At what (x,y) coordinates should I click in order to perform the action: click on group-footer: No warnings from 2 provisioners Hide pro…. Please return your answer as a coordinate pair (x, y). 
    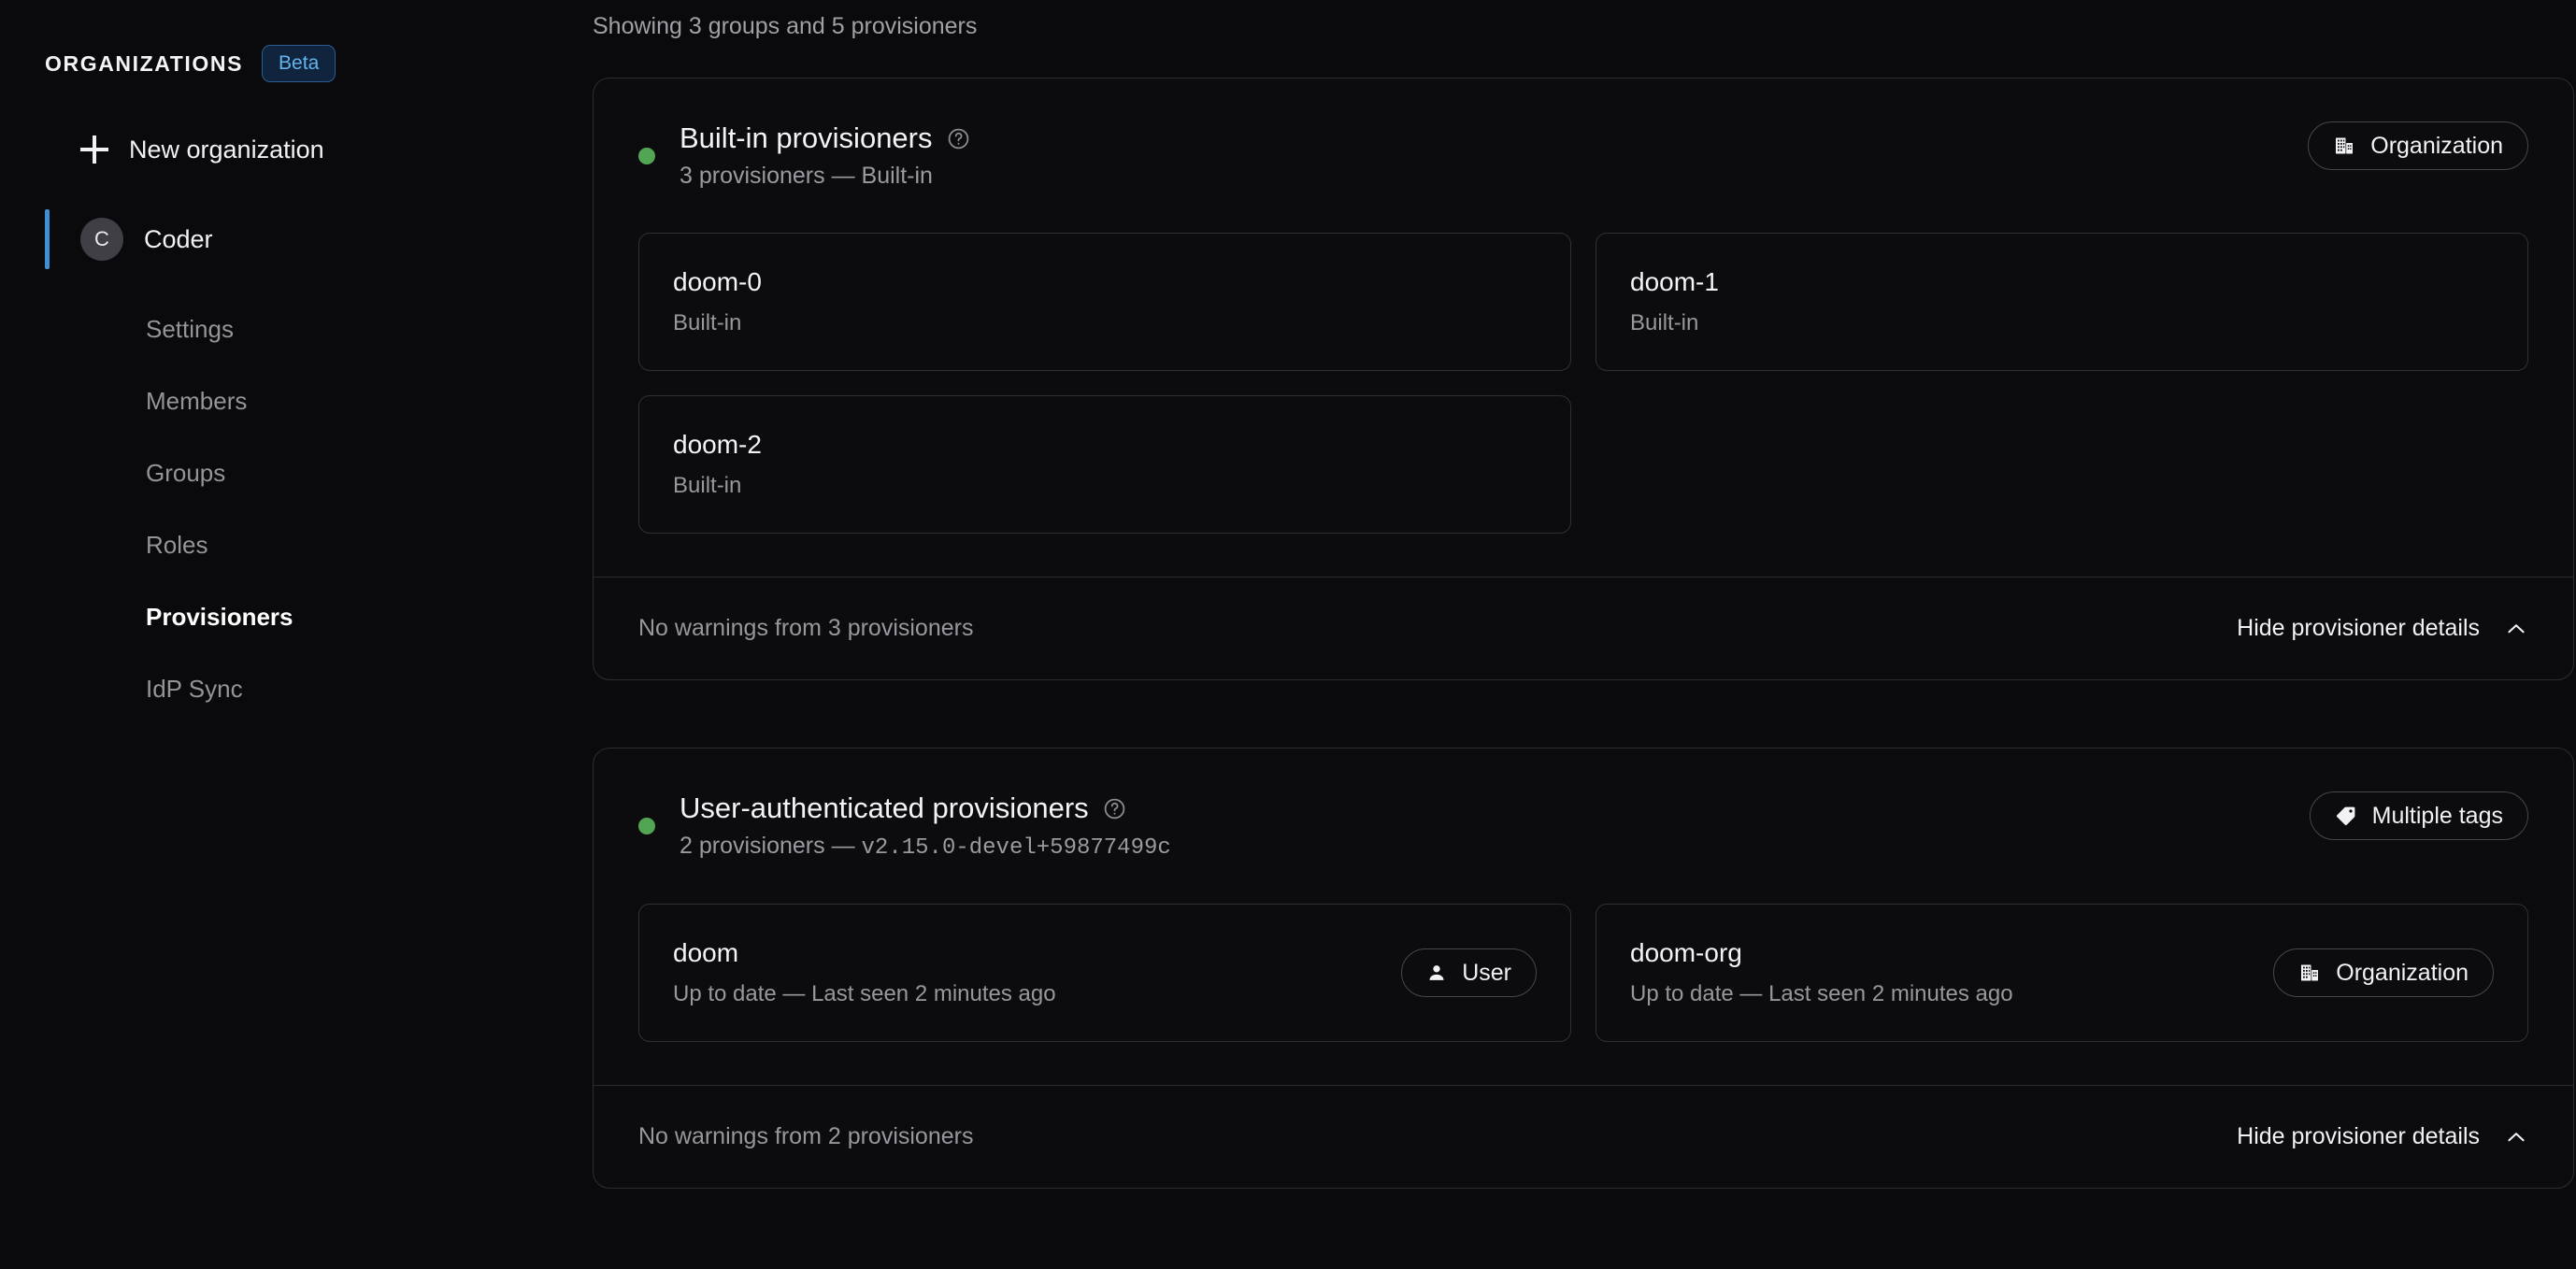
    Looking at the image, I should click on (1583, 1136).